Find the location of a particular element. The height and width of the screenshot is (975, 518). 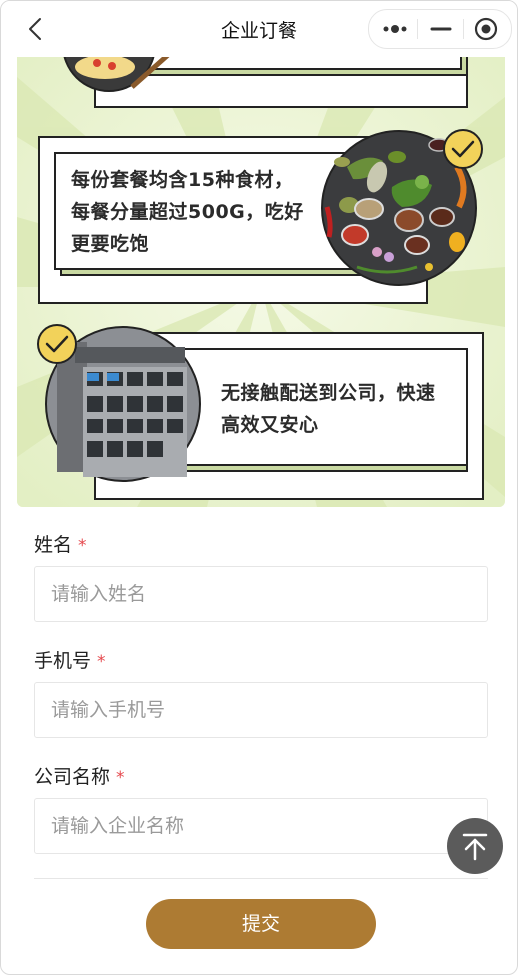

card-text-line: 高效又安心 is located at coordinates (270, 425).